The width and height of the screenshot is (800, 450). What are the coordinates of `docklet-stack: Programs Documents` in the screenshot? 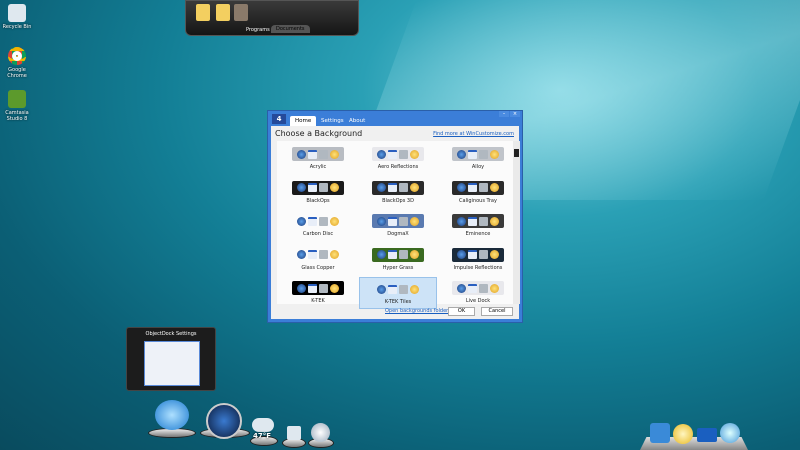 It's located at (272, 18).